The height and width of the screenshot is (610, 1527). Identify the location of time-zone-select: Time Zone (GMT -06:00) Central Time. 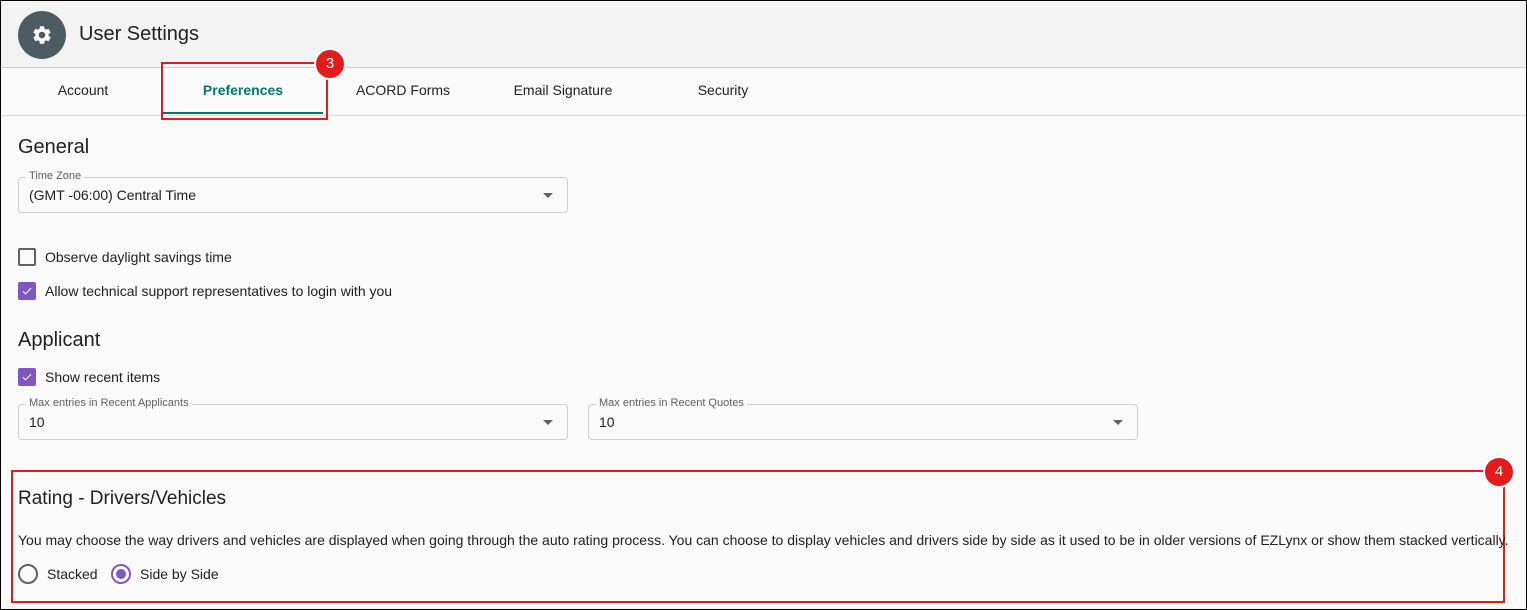
(293, 191).